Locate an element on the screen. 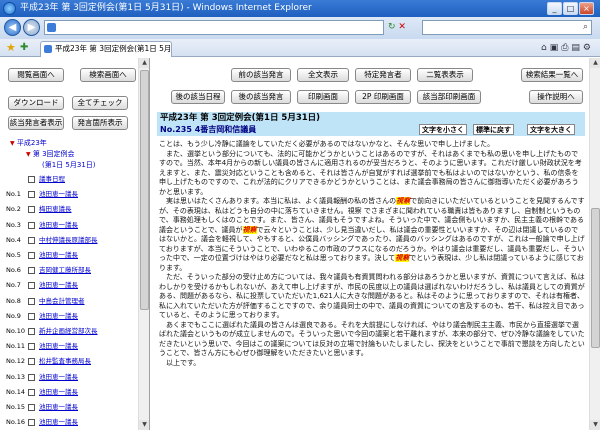  check-all-button: 全てチェック is located at coordinates (100, 103).